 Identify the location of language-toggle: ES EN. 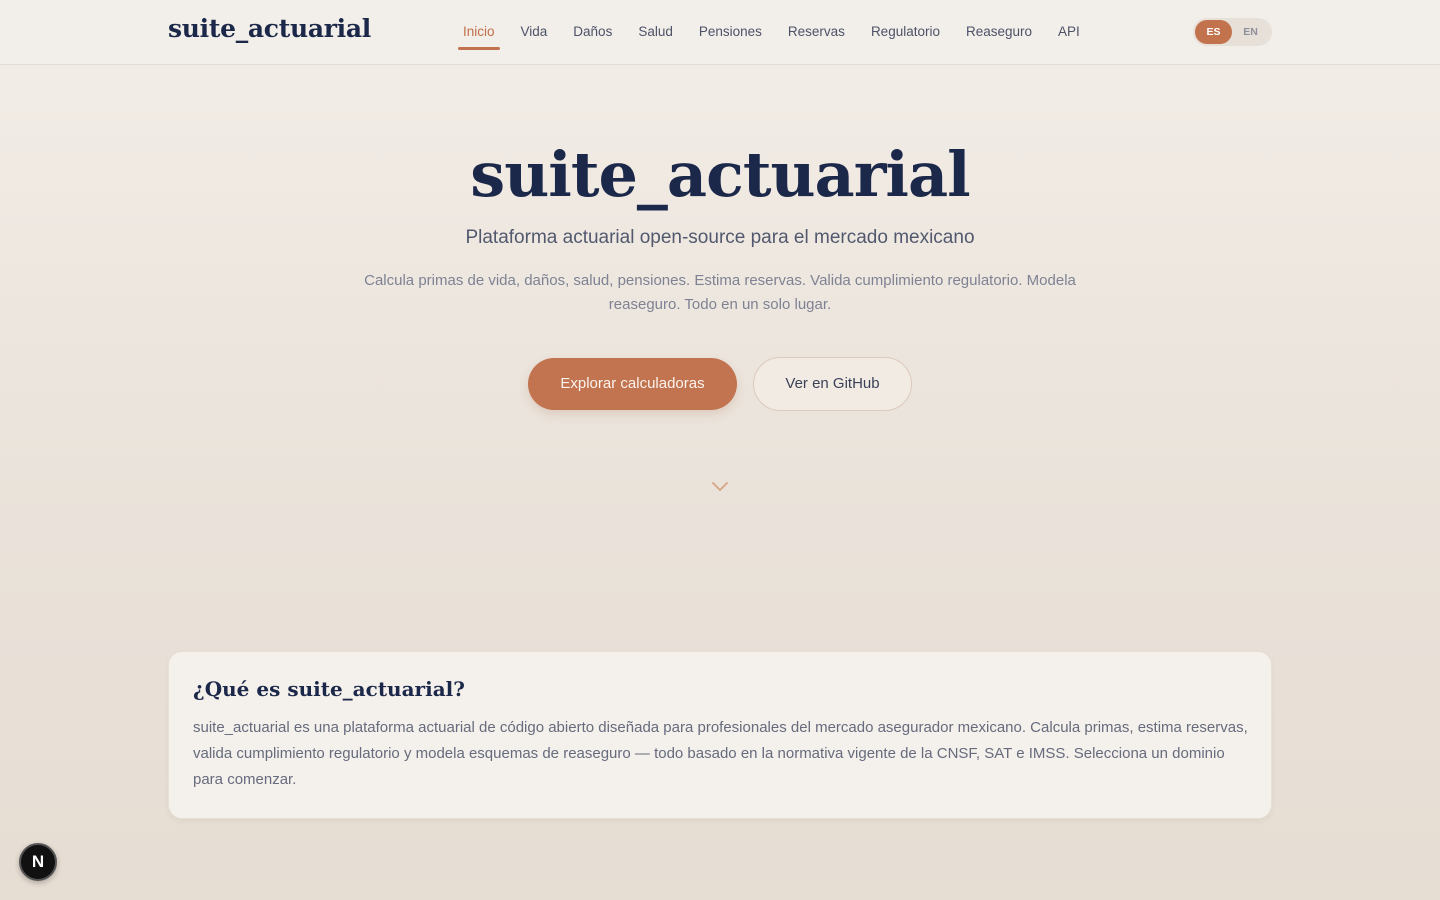
(1232, 32).